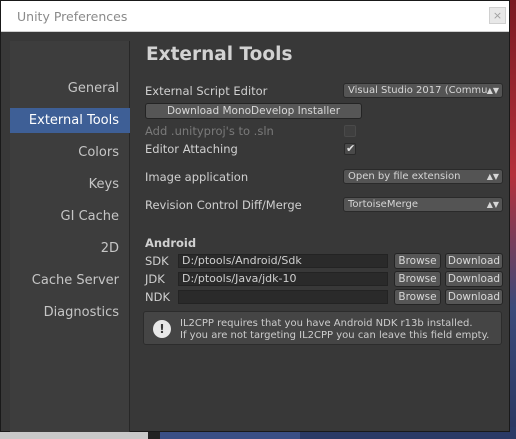  What do you see at coordinates (474, 297) in the screenshot?
I see `ndk-download-button: Download` at bounding box center [474, 297].